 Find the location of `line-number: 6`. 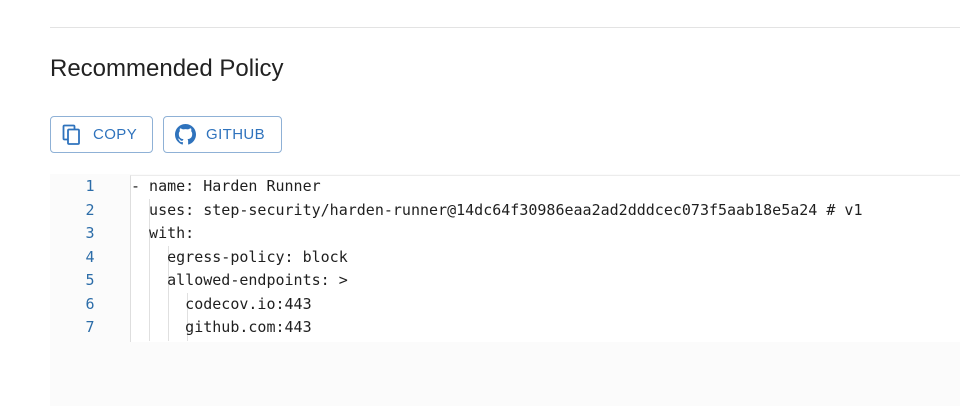

line-number: 6 is located at coordinates (90, 303).